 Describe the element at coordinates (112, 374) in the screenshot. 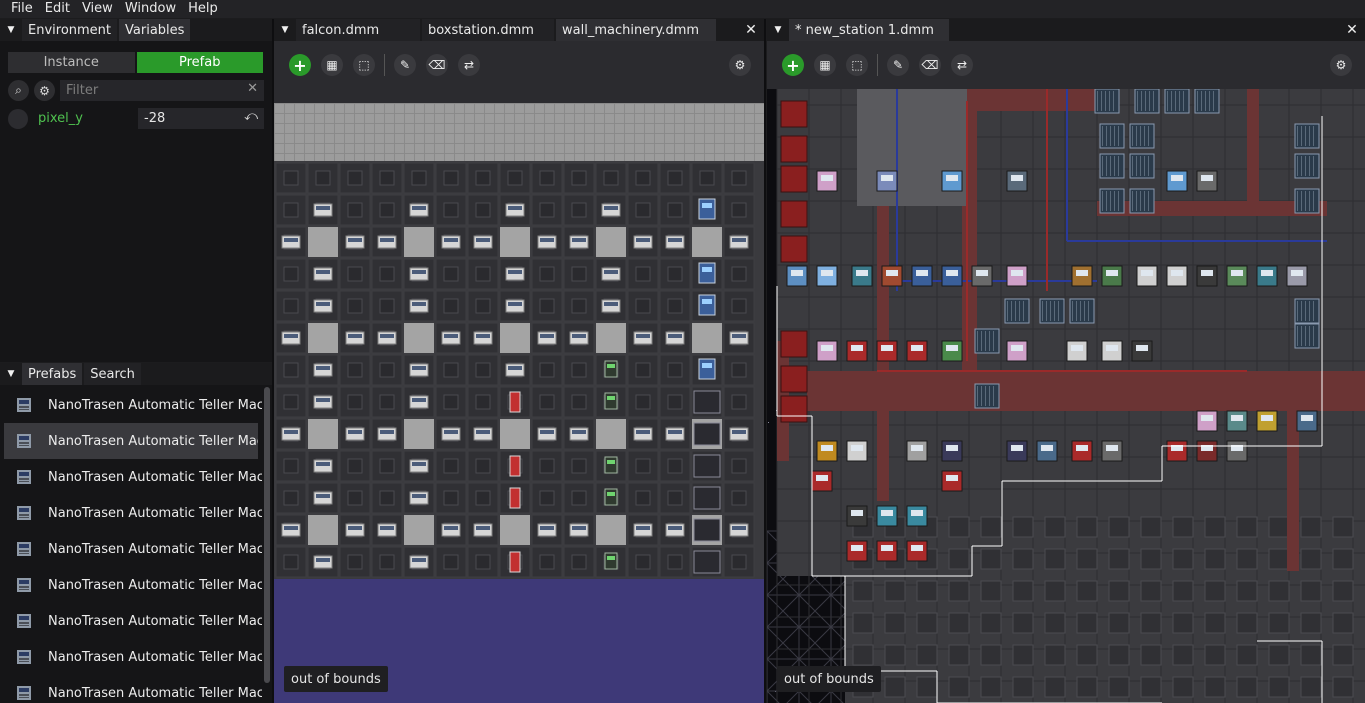

I see `tab-search: Search` at that location.